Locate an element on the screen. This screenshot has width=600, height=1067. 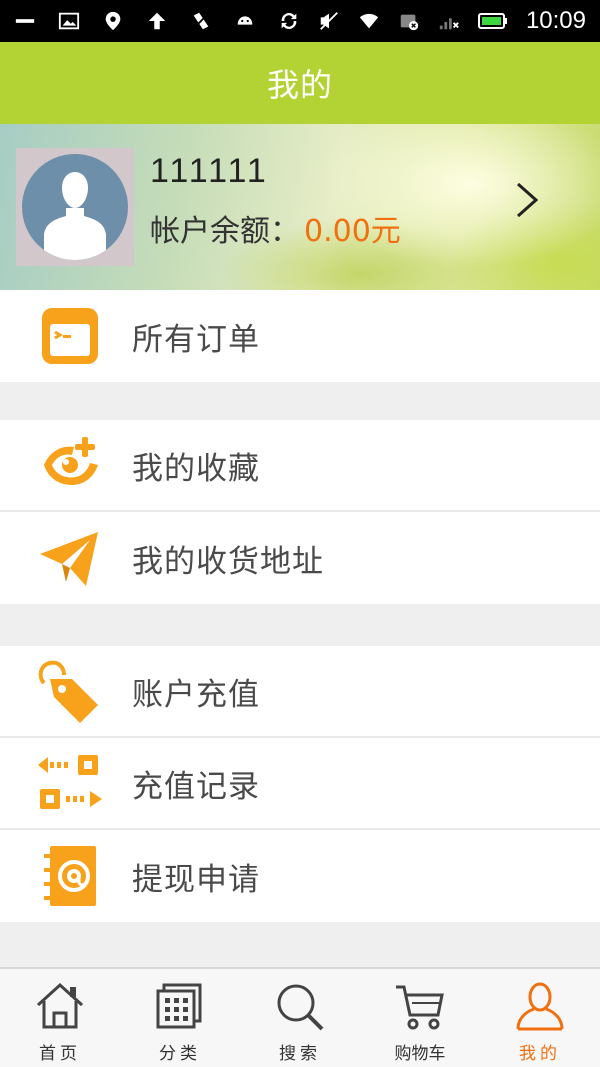
upload-arrow-icon is located at coordinates (157, 21).